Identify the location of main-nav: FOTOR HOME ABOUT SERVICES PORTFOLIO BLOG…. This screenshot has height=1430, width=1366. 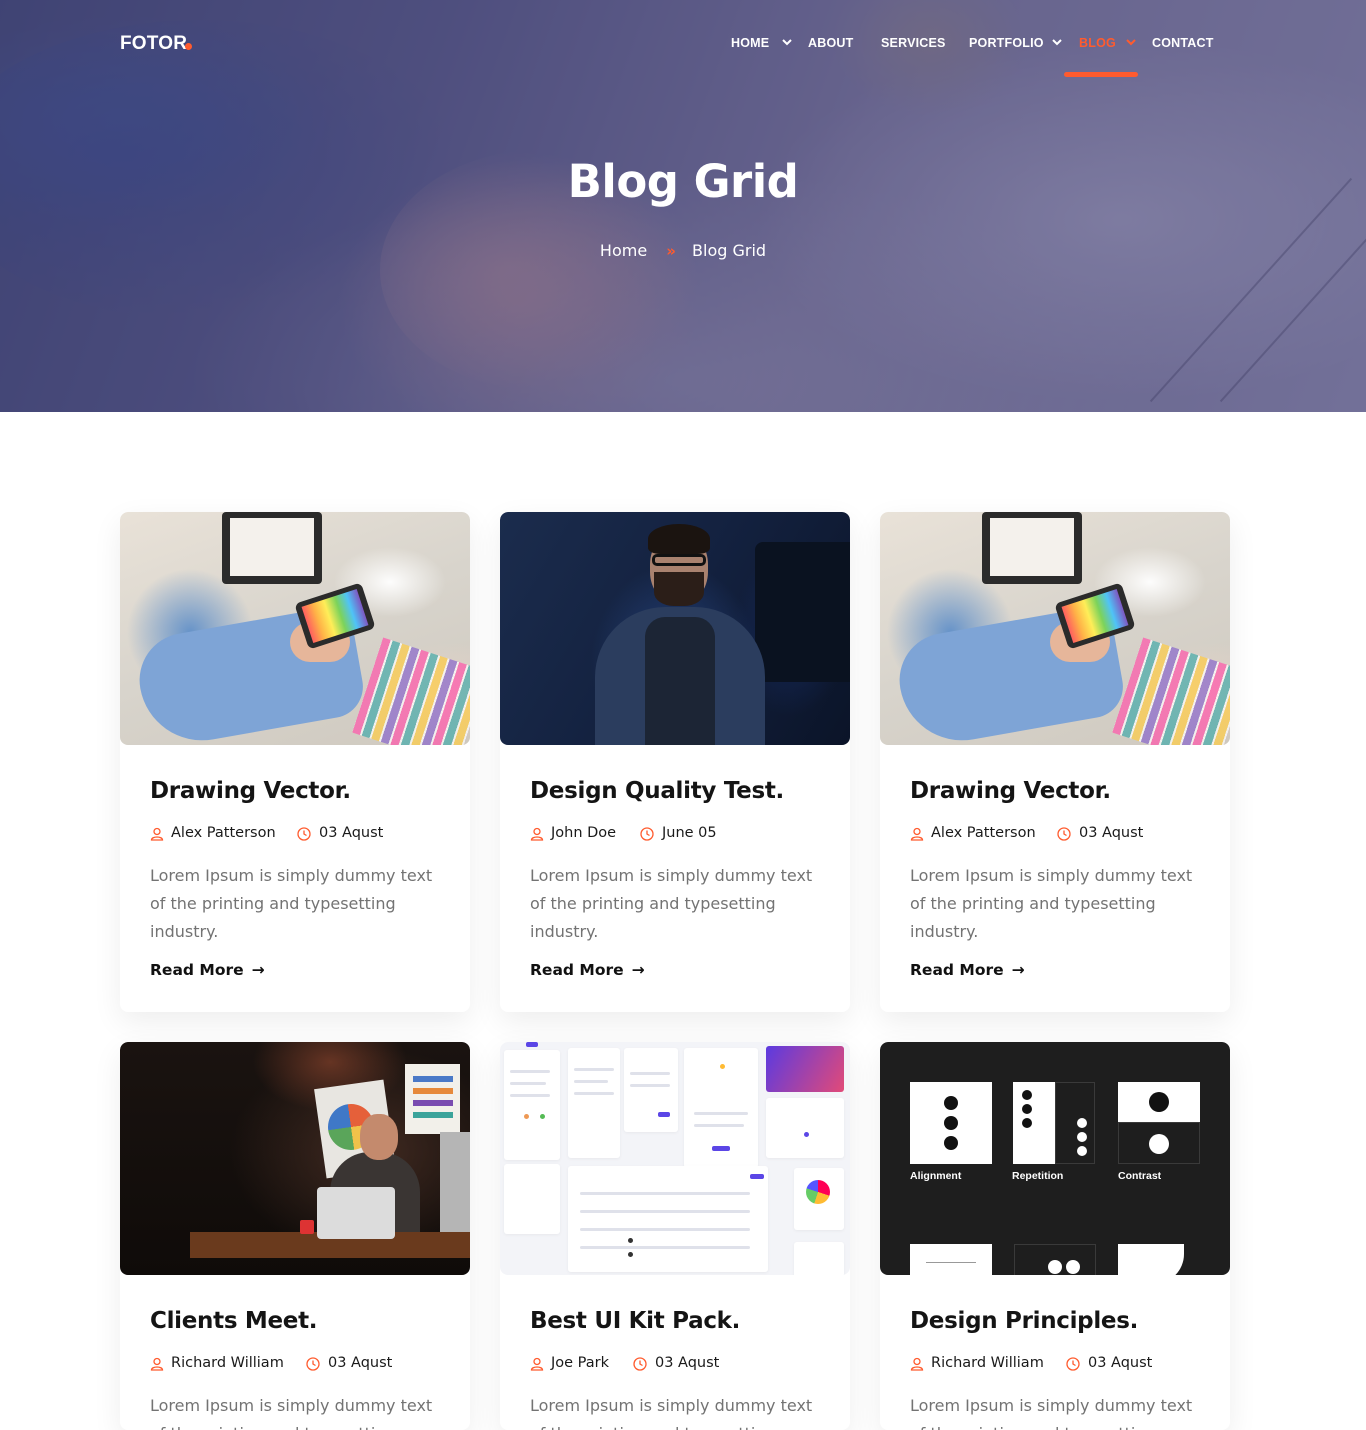
(683, 45).